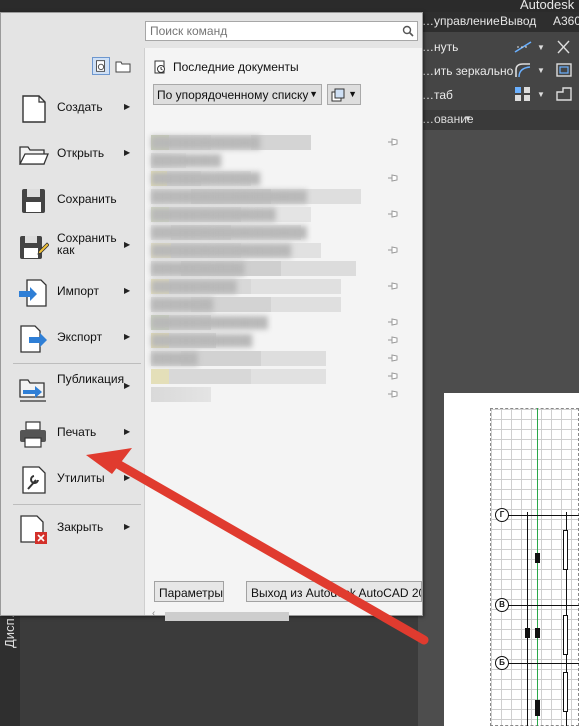  Describe the element at coordinates (198, 269) in the screenshot. I see `recent-document-name: ████████████` at that location.